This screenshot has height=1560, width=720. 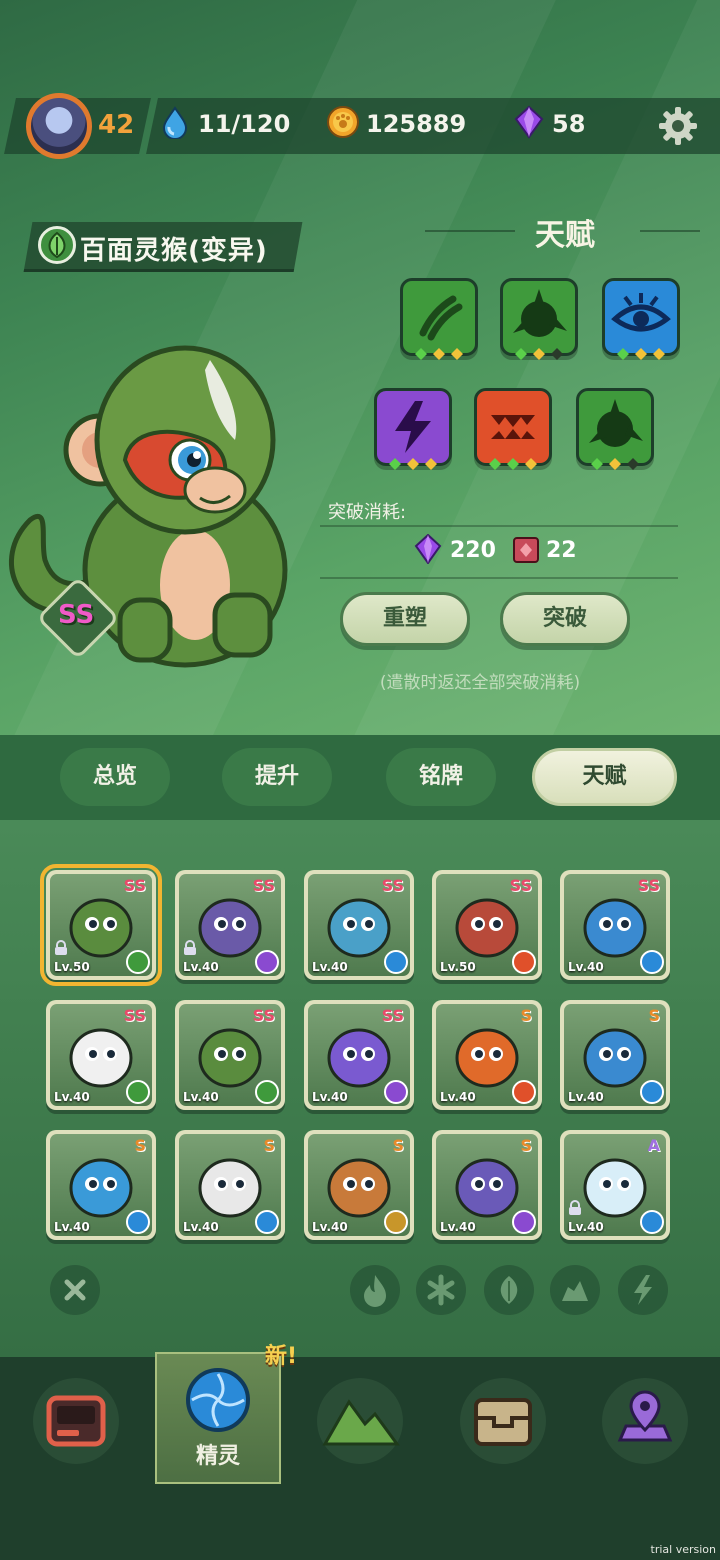 I want to click on stamina-value: 11/120, so click(x=244, y=124).